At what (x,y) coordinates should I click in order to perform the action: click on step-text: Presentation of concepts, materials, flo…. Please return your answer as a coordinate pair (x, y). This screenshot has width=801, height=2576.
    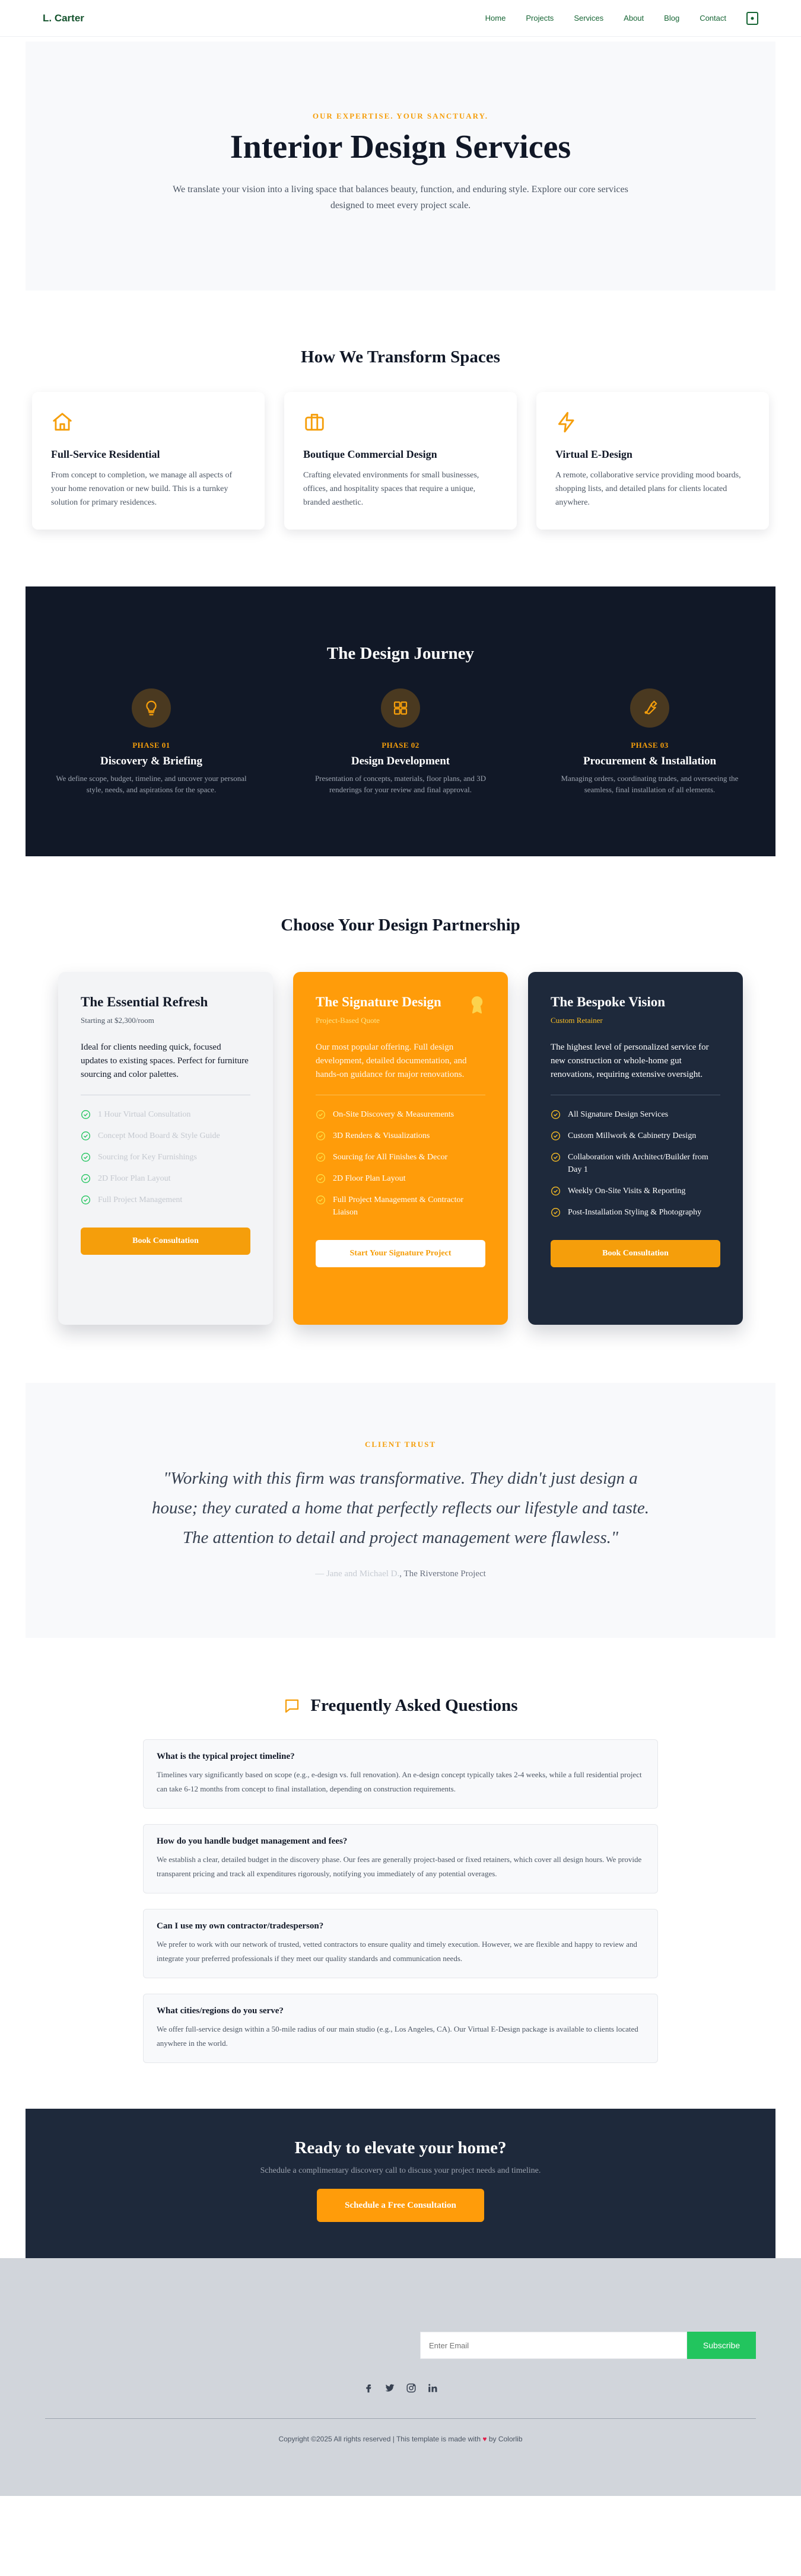
    Looking at the image, I should click on (401, 784).